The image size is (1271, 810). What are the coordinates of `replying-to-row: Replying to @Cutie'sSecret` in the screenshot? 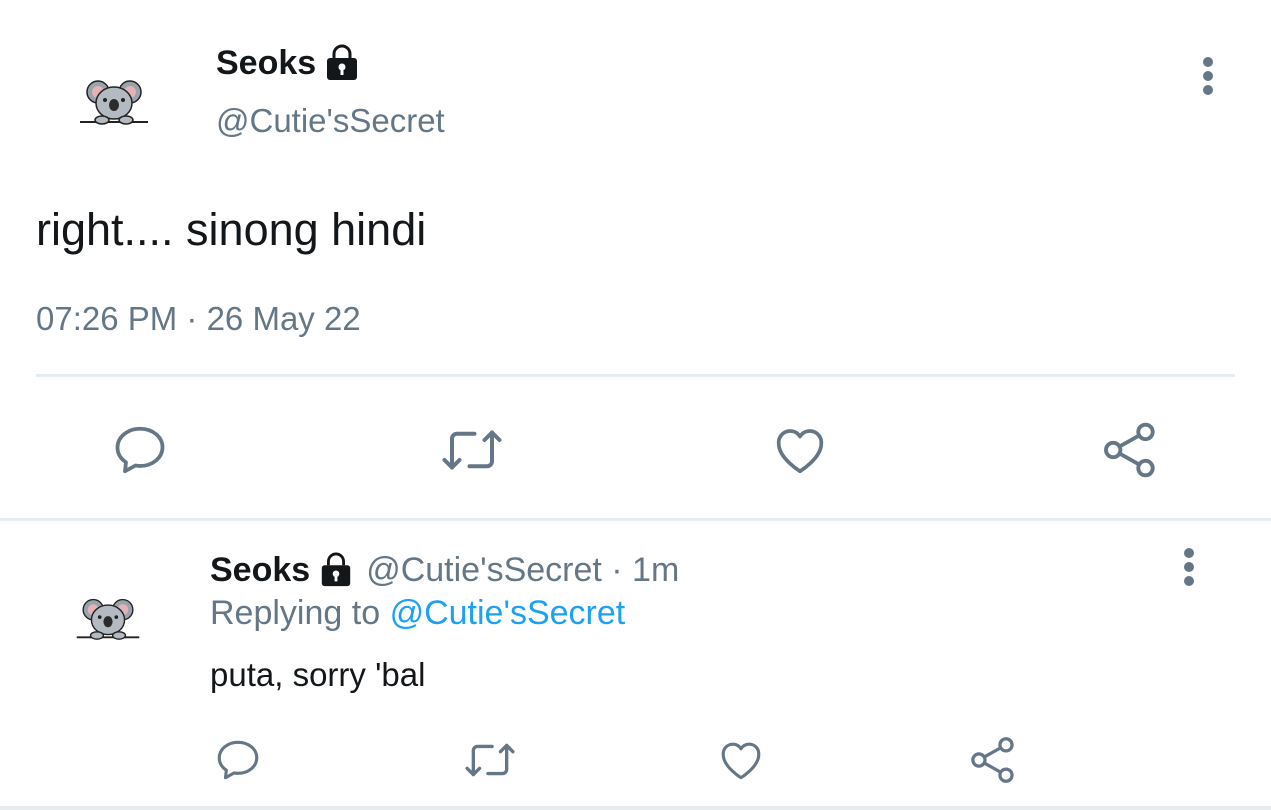 It's located at (417, 613).